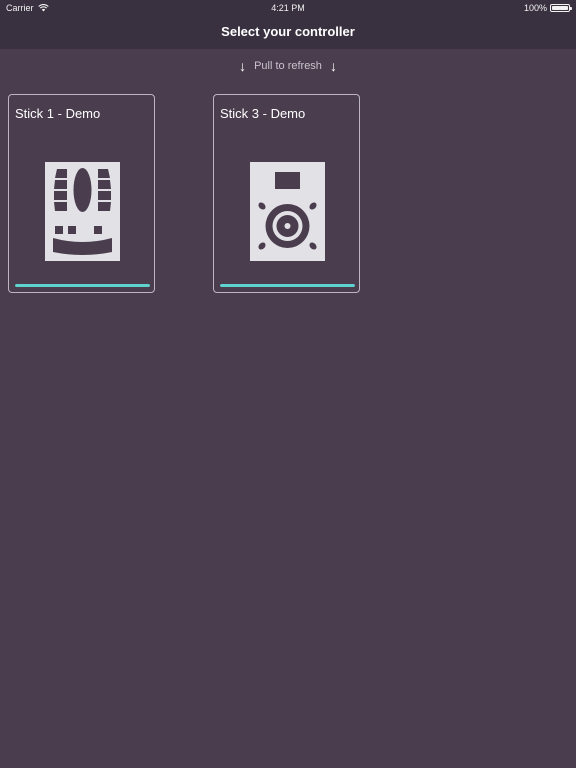 Image resolution: width=576 pixels, height=768 pixels. I want to click on controller-name: Stick 3 - Demo, so click(263, 113).